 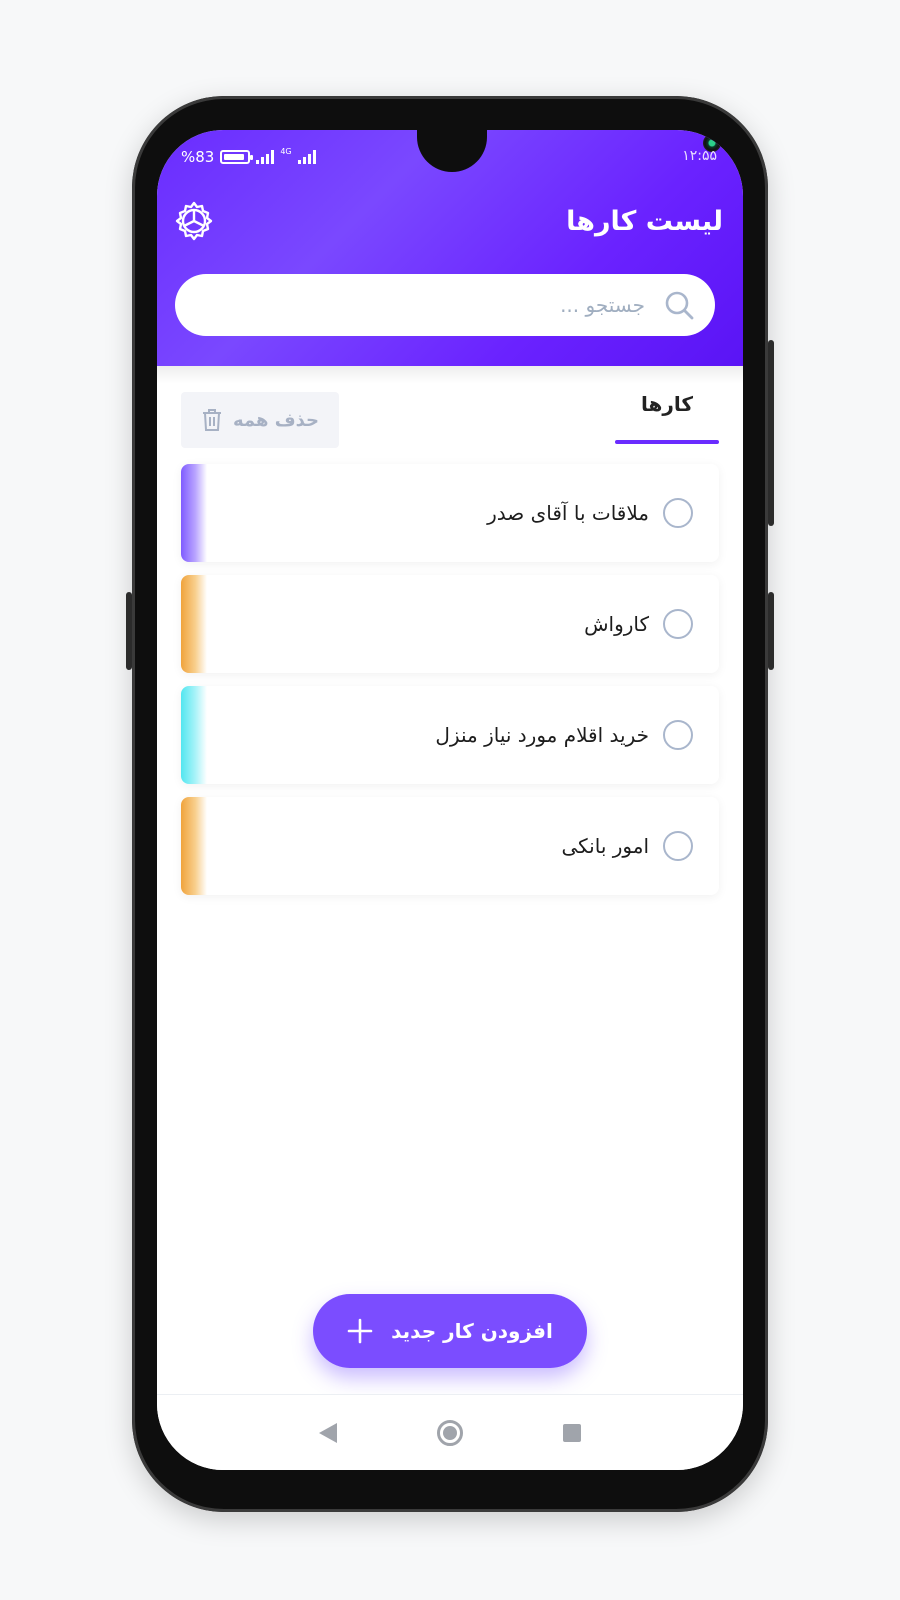 What do you see at coordinates (569, 151) in the screenshot?
I see `camera-notch` at bounding box center [569, 151].